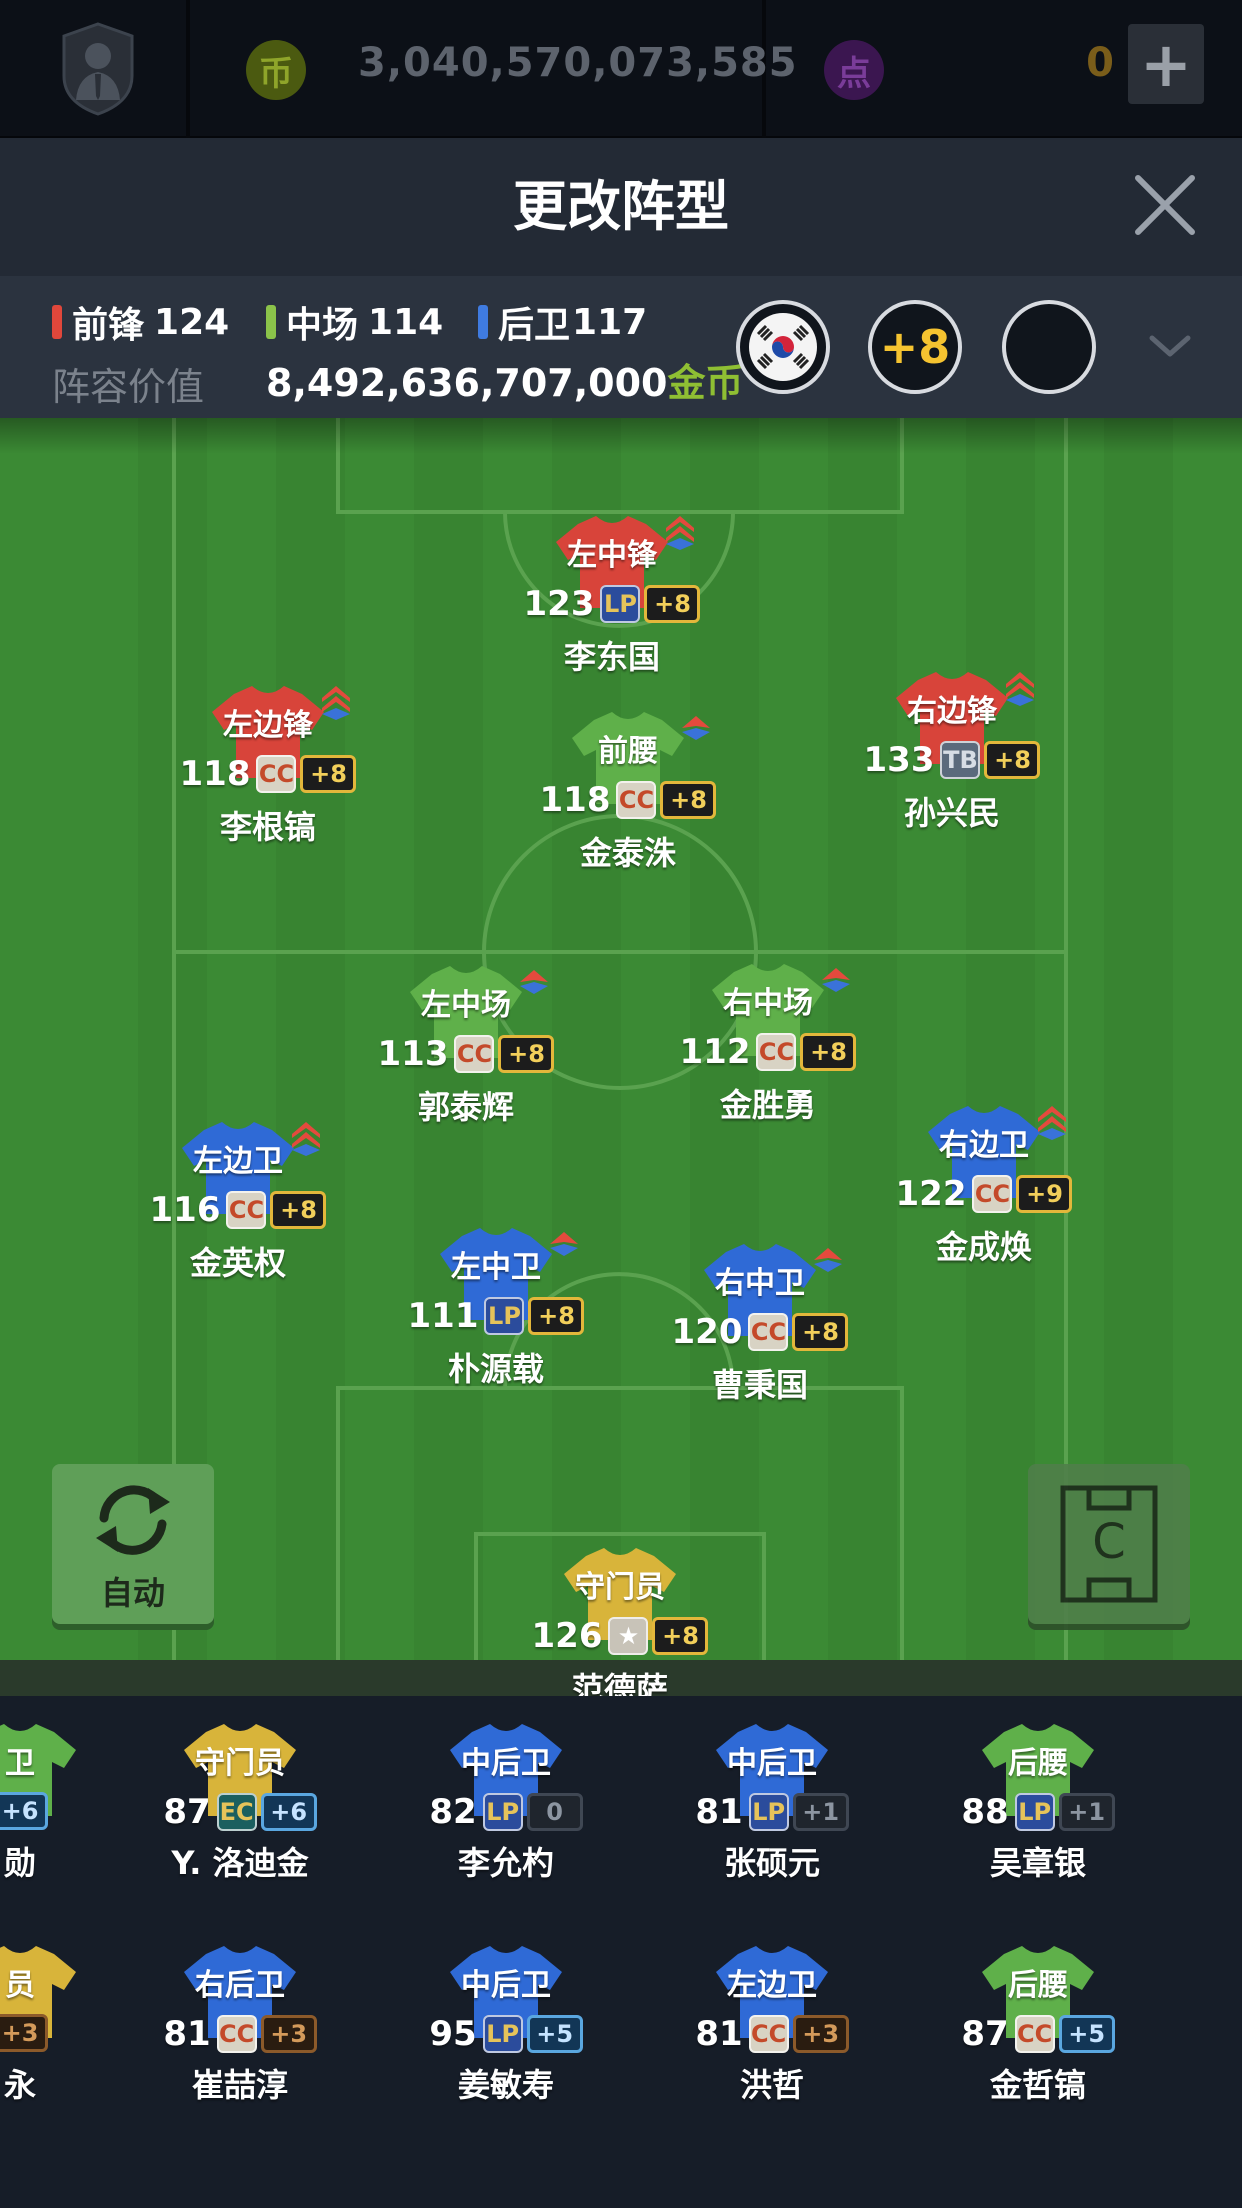 The image size is (1242, 2208). I want to click on page-title: 更改阵型, so click(621, 206).